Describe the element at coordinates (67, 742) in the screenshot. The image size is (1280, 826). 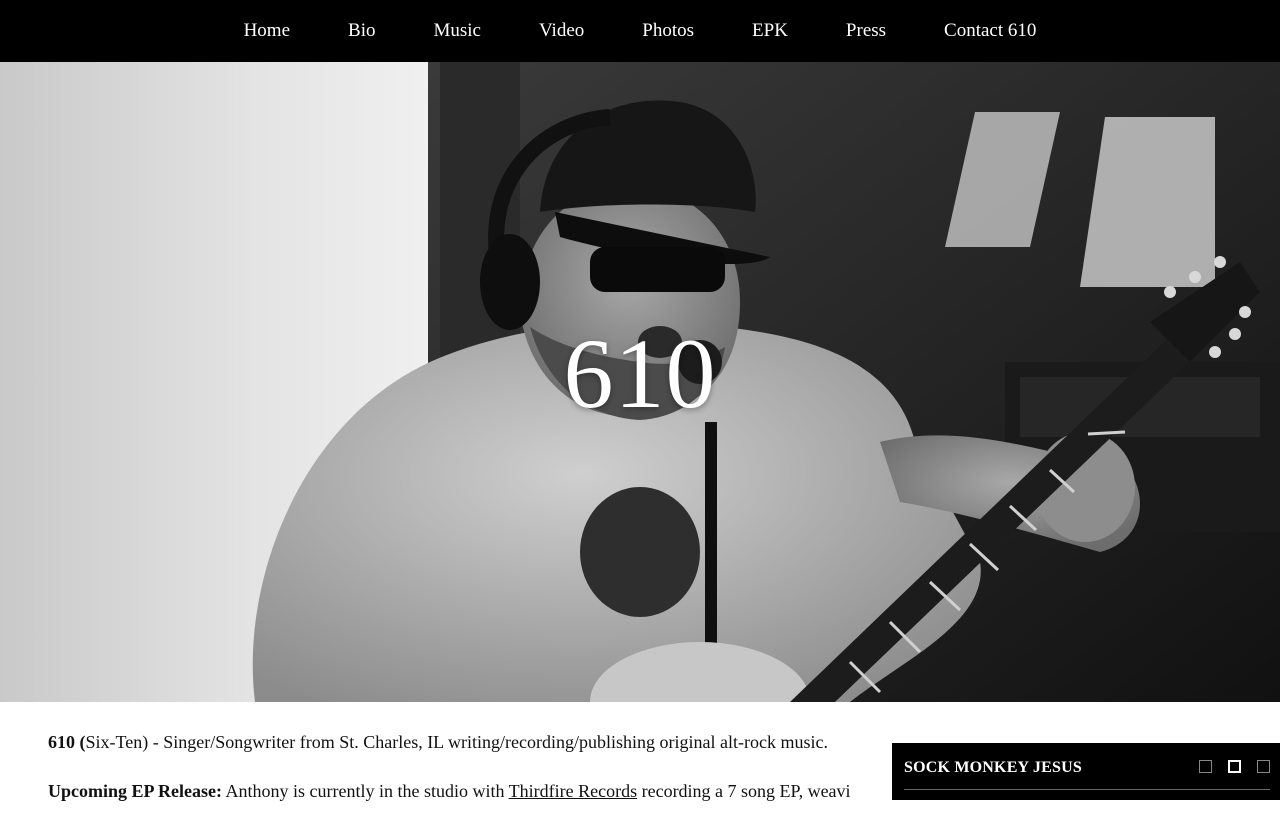
I see `intro-name: 610 (` at that location.